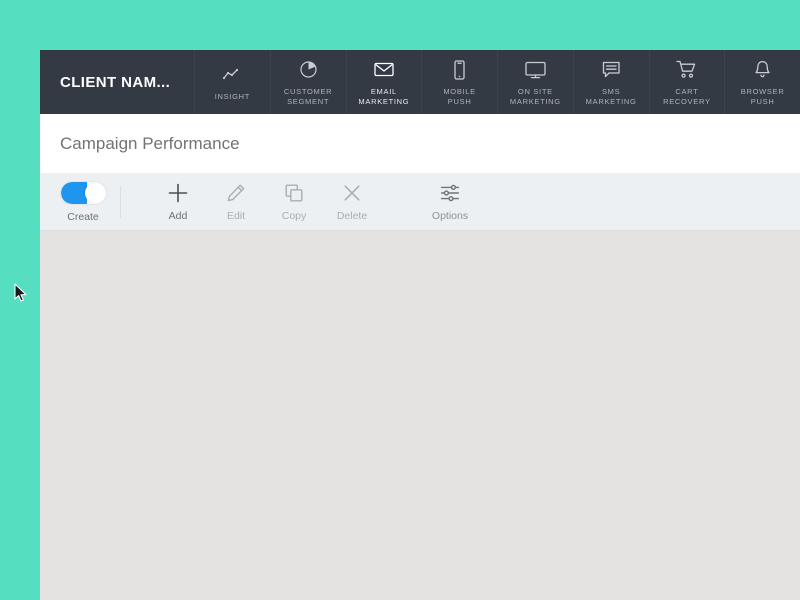  Describe the element at coordinates (294, 193) in the screenshot. I see `copy-icon` at that location.